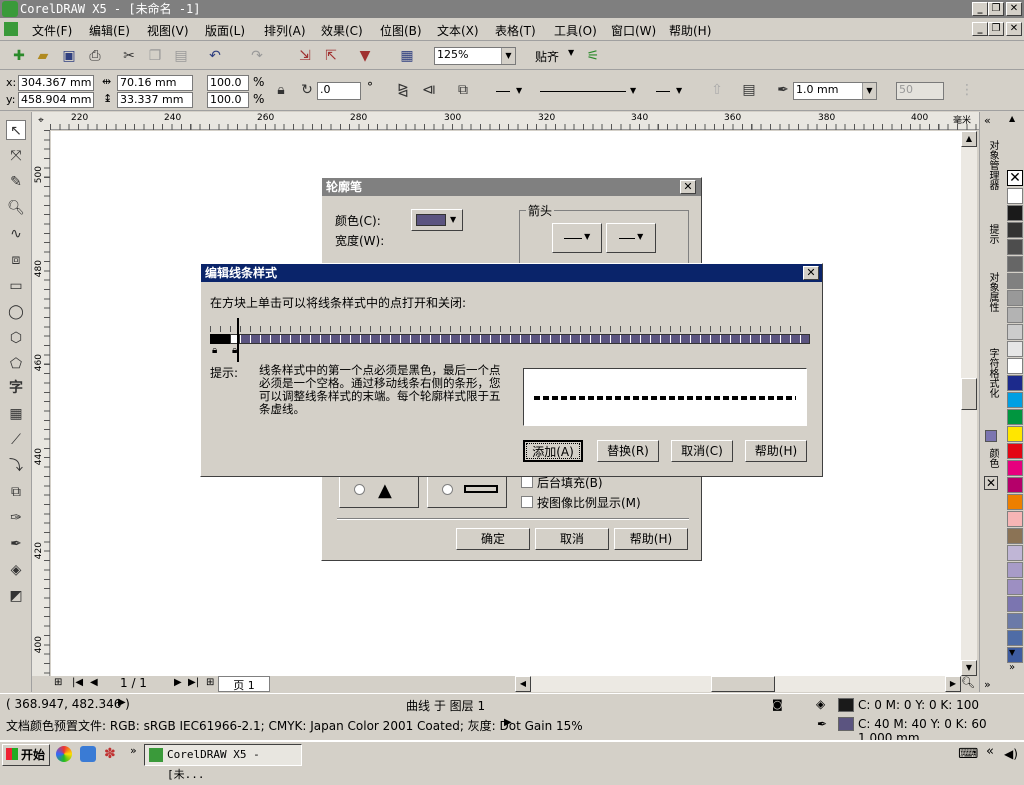 This screenshot has width=1024, height=785. What do you see at coordinates (991, 436) in the screenshot?
I see `color-docker-icon` at bounding box center [991, 436].